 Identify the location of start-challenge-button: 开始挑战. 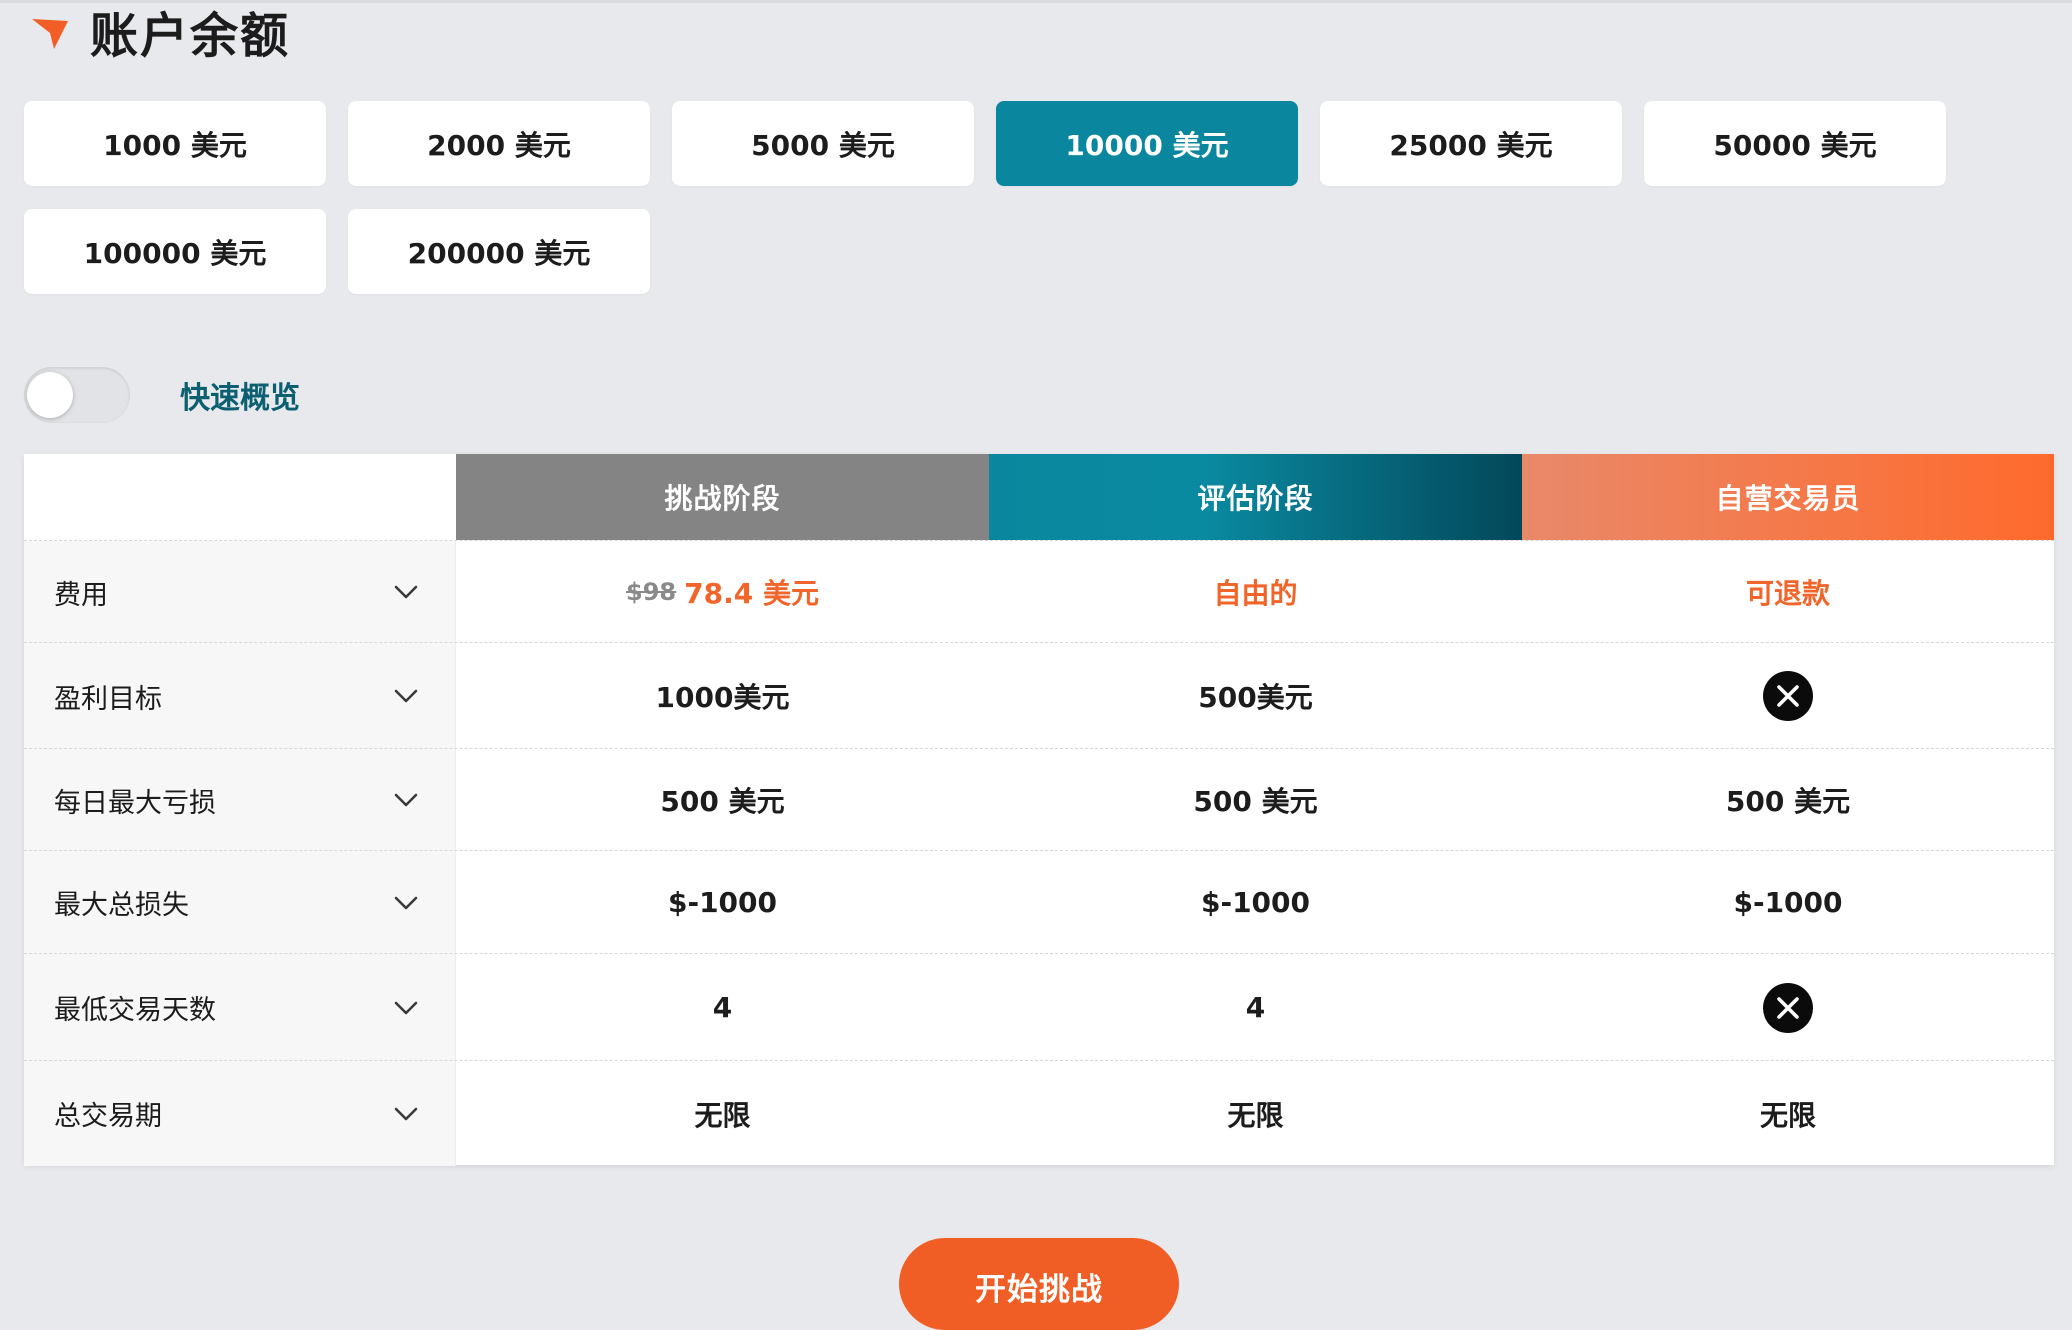
(1039, 1284).